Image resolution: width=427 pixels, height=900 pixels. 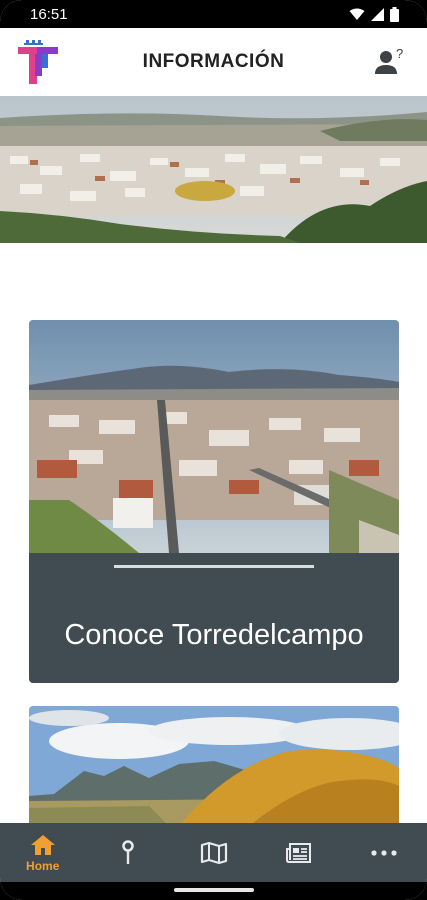 I want to click on page-title: INFORMACIÓN, so click(x=213, y=61).